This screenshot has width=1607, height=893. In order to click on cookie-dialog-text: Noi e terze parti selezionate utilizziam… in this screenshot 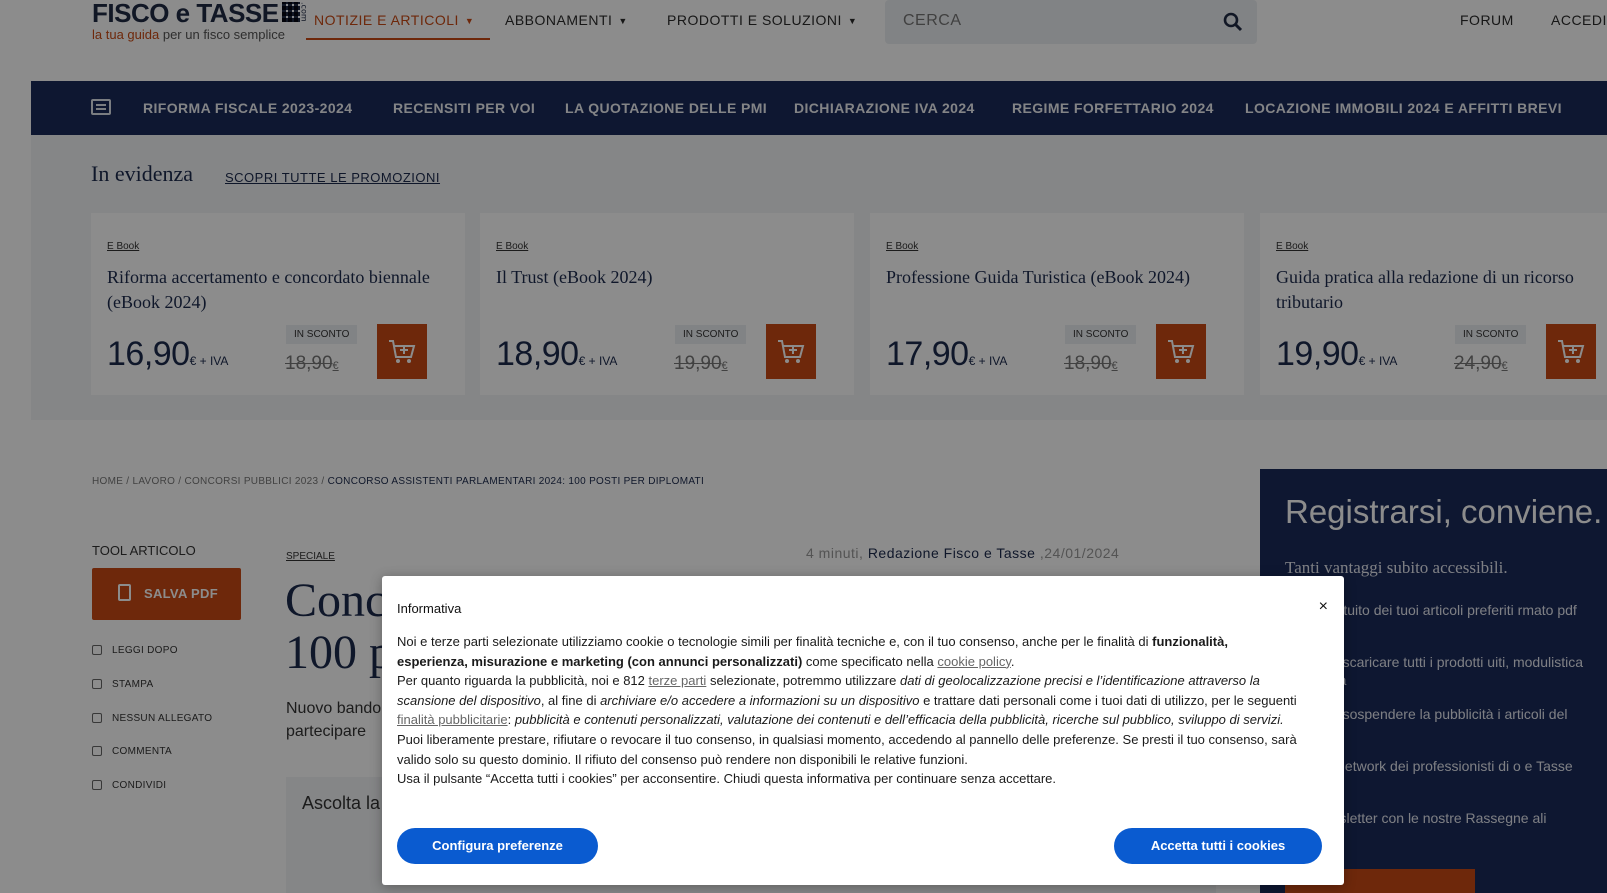, I will do `click(847, 710)`.